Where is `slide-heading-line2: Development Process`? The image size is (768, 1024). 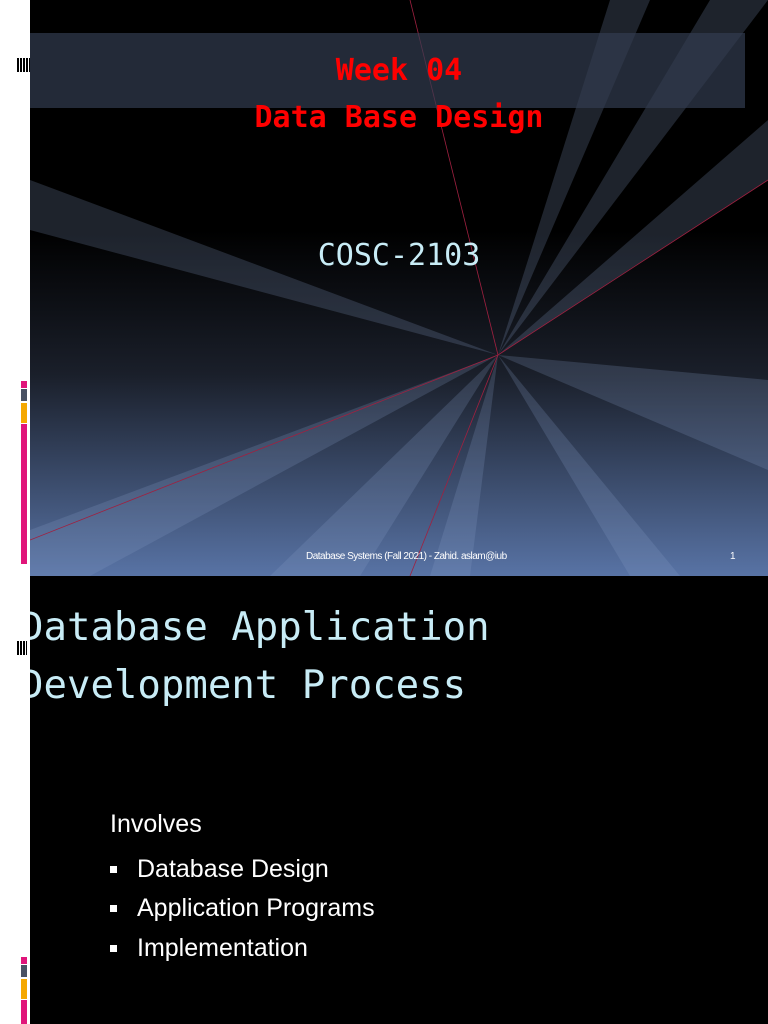 slide-heading-line2: Development Process is located at coordinates (248, 685).